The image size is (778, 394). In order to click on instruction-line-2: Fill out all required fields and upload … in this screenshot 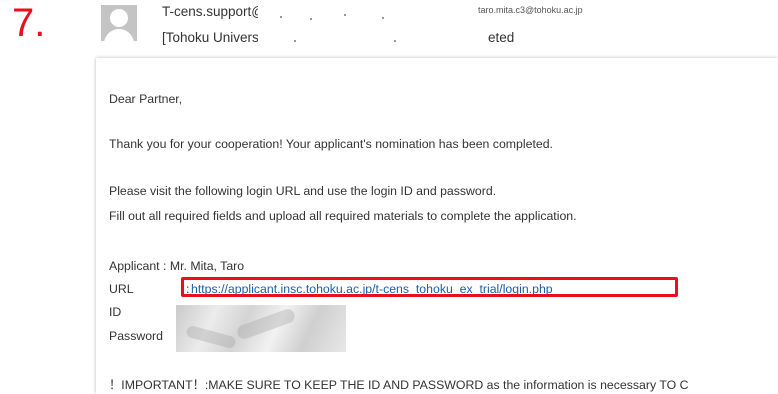, I will do `click(343, 216)`.